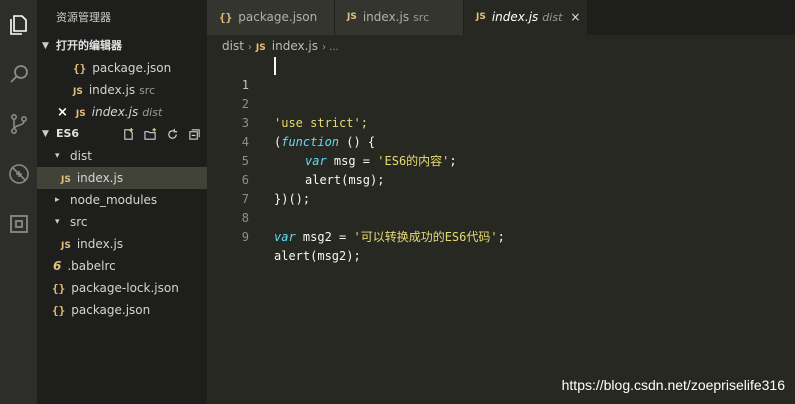 The height and width of the screenshot is (404, 795). I want to click on tree-folder-node-modules: ▸ node_modules, so click(122, 200).